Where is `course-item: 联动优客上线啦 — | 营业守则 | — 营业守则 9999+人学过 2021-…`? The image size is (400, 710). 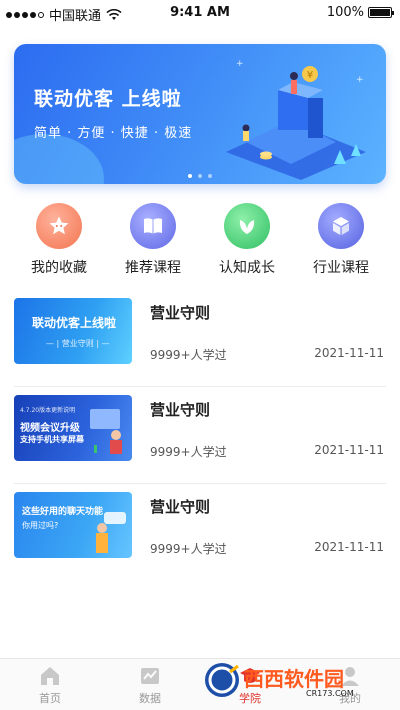 course-item: 联动优客上线啦 — | 营业守则 | — 营业守则 9999+人学过 2021-… is located at coordinates (200, 338).